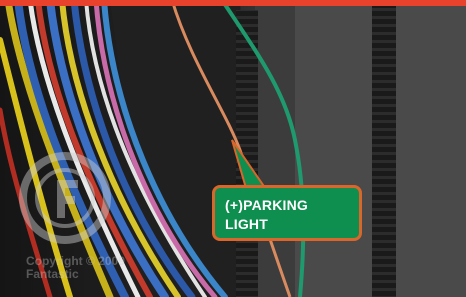 This screenshot has width=466, height=297. Describe the element at coordinates (384, 151) in the screenshot. I see `ribbed-strip-right` at that location.